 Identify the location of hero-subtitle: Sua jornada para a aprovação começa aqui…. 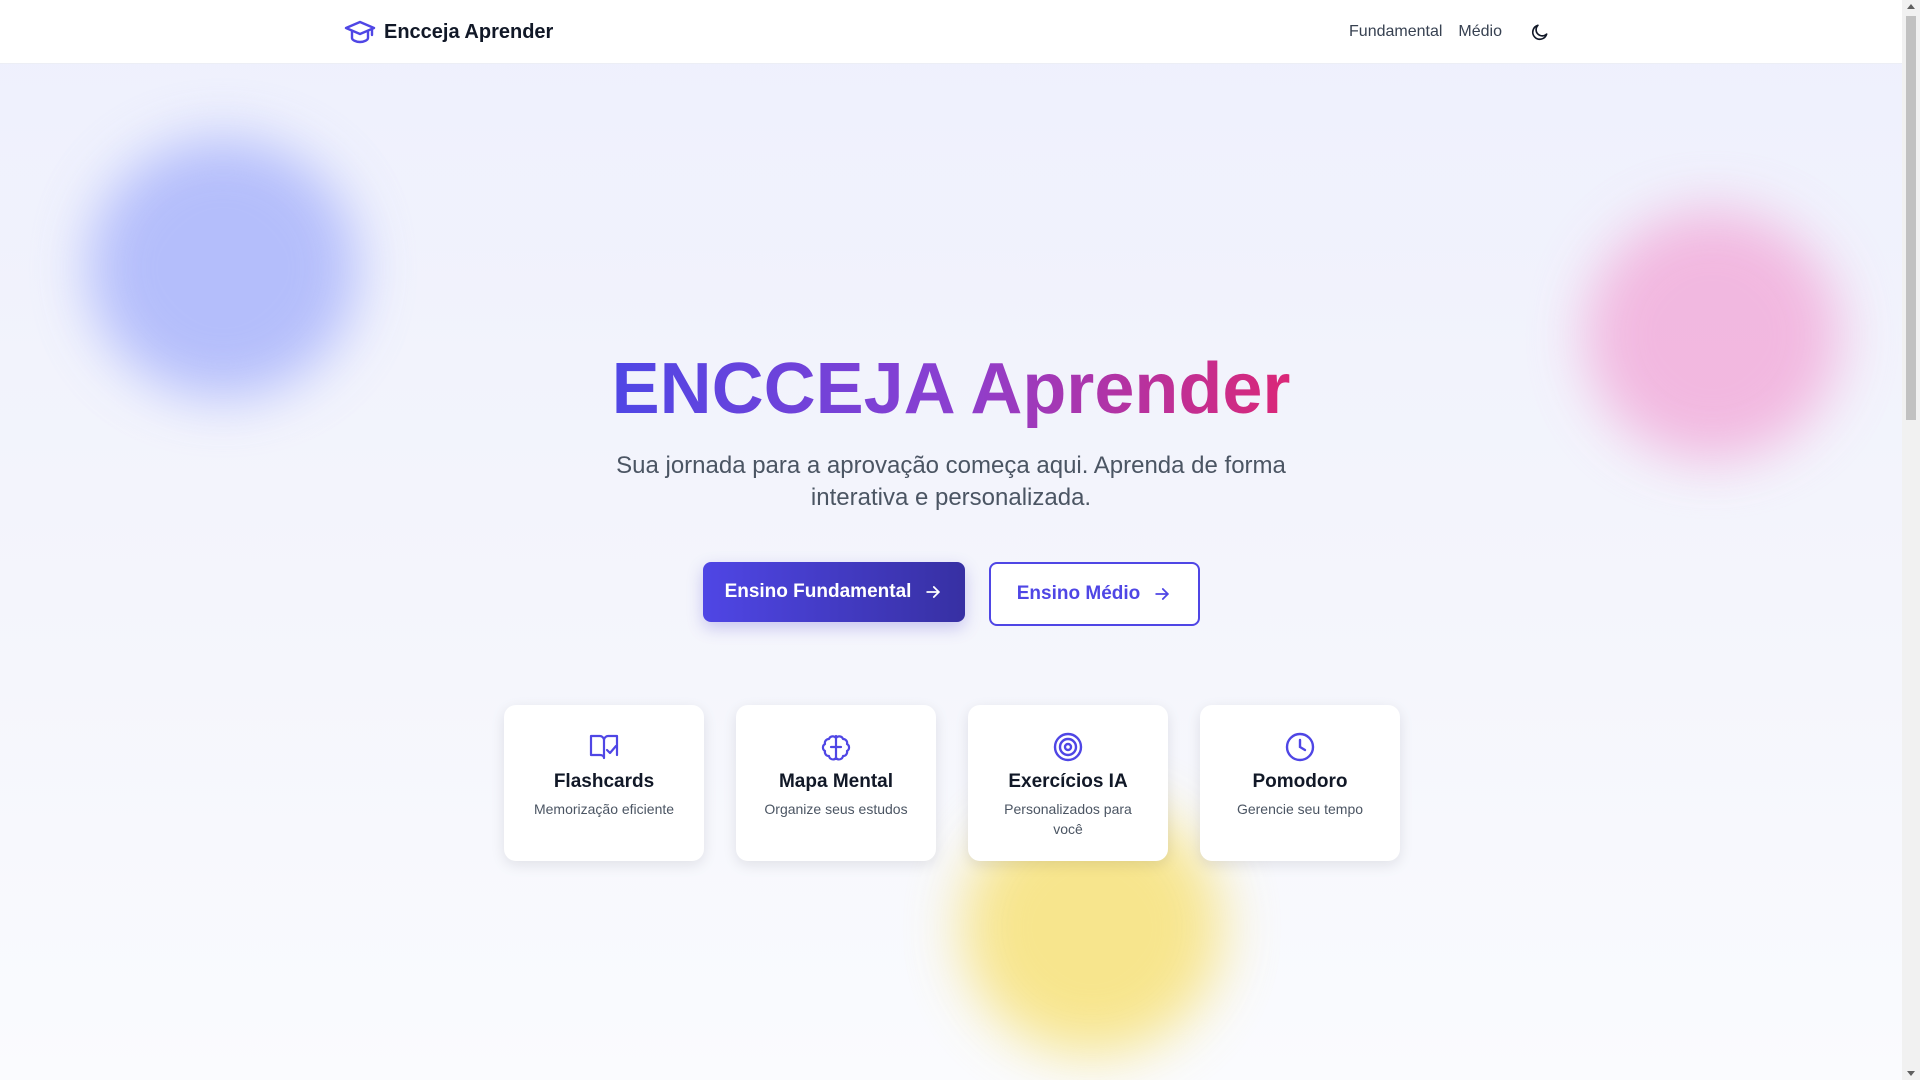
(951, 481).